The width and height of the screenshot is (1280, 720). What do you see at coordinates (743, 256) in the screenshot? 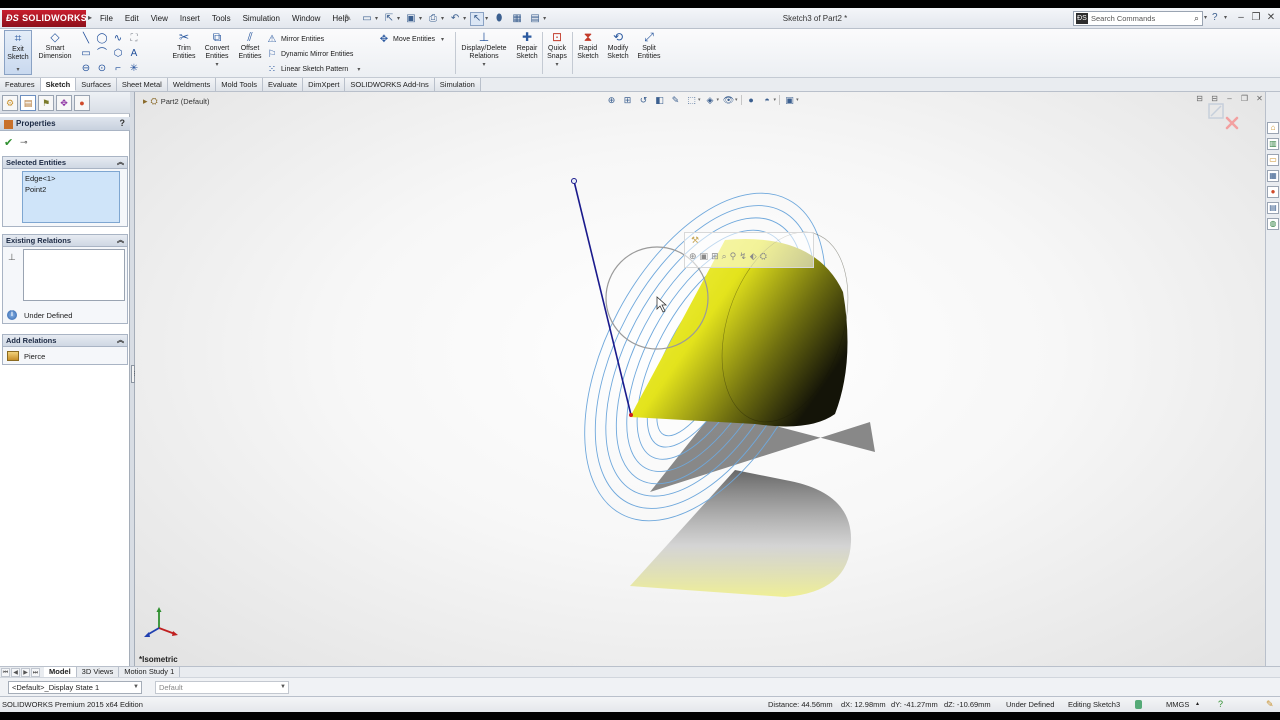
I see `context-show-icon: ↯` at bounding box center [743, 256].